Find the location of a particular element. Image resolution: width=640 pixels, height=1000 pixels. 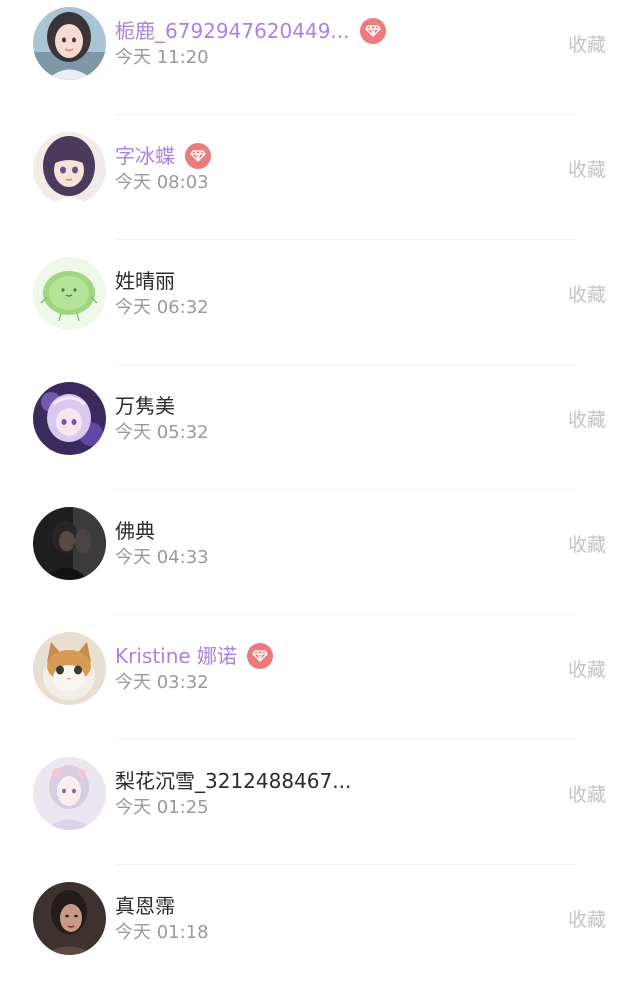

list-item: 佛典 今天 04:33 收藏 is located at coordinates (320, 562).